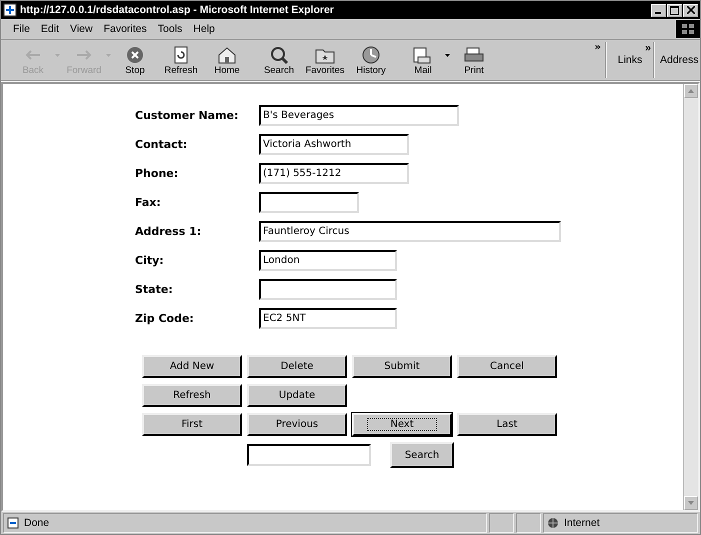 The image size is (701, 535). Describe the element at coordinates (227, 54) in the screenshot. I see `house-icon` at that location.